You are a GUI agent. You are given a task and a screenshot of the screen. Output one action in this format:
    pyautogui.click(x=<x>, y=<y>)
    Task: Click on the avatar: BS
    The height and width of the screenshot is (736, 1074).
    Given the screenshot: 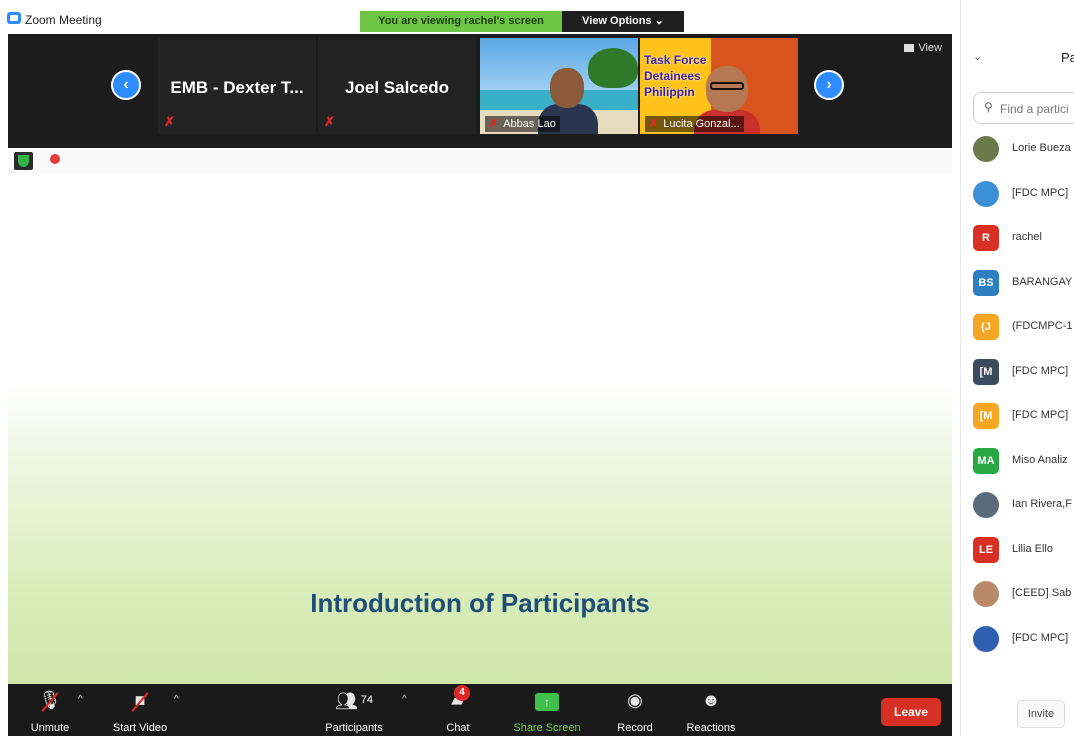 What is the action you would take?
    pyautogui.click(x=986, y=282)
    